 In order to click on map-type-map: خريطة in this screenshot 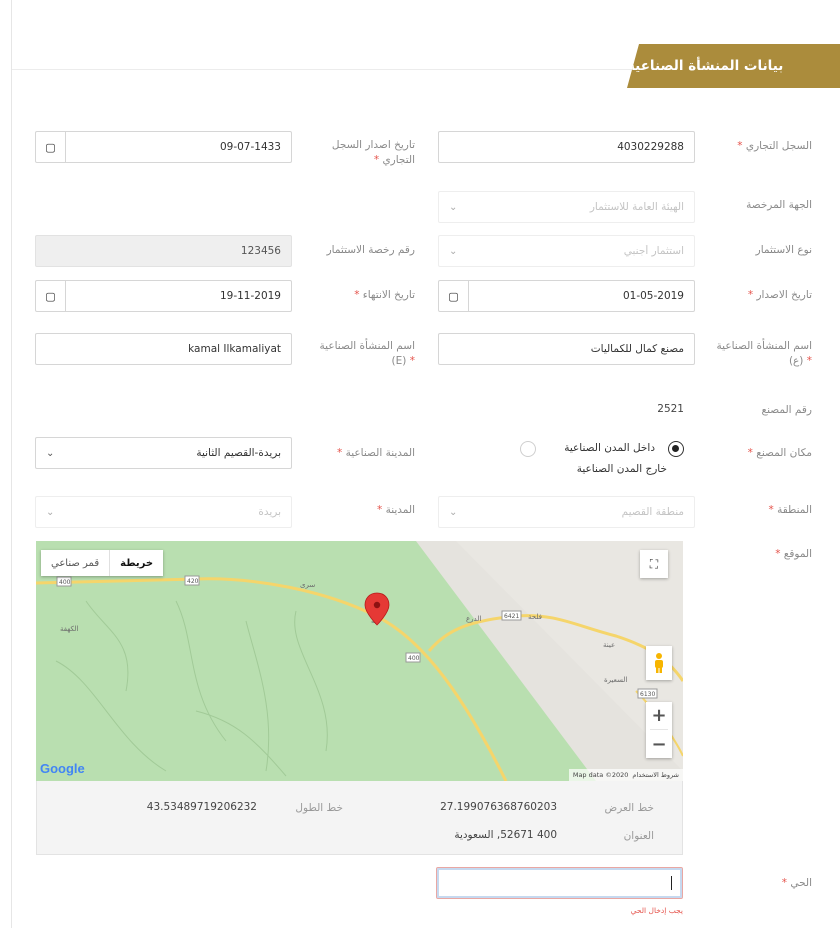, I will do `click(136, 563)`.